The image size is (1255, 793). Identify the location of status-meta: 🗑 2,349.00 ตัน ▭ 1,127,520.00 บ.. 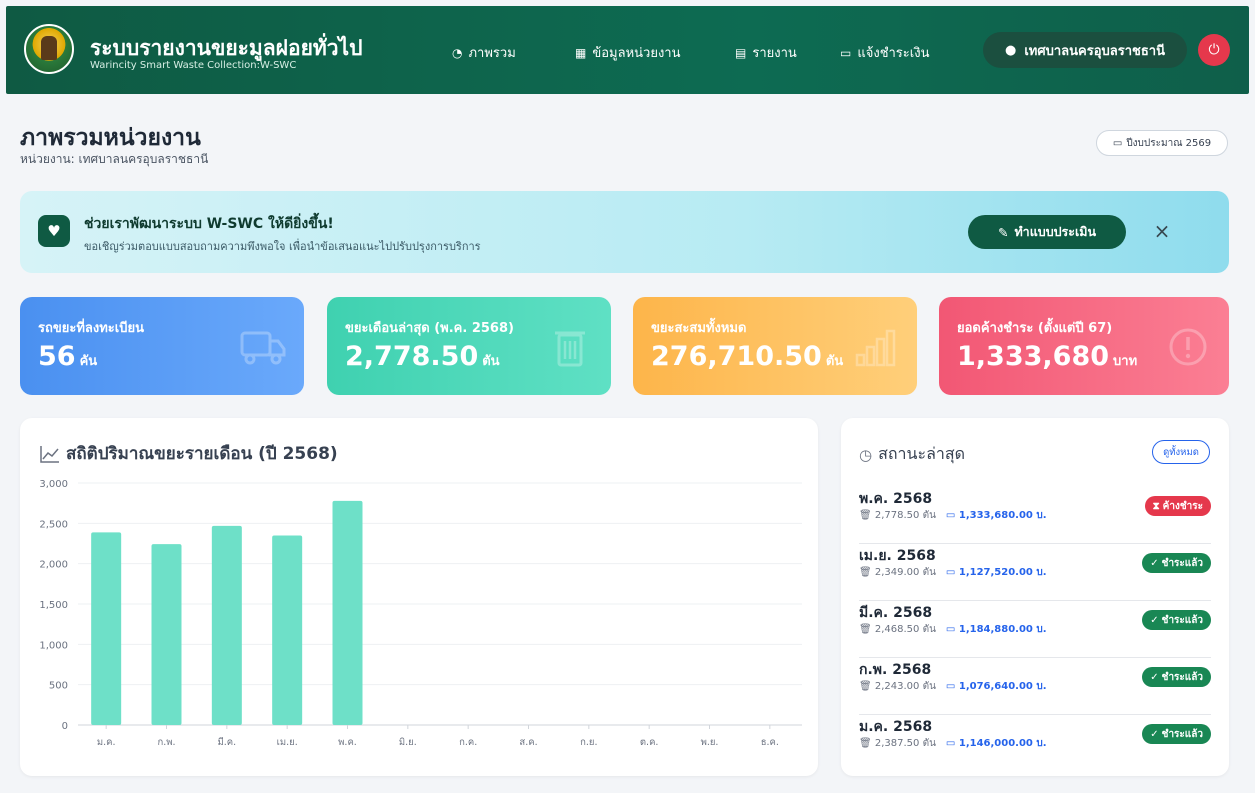
(953, 572).